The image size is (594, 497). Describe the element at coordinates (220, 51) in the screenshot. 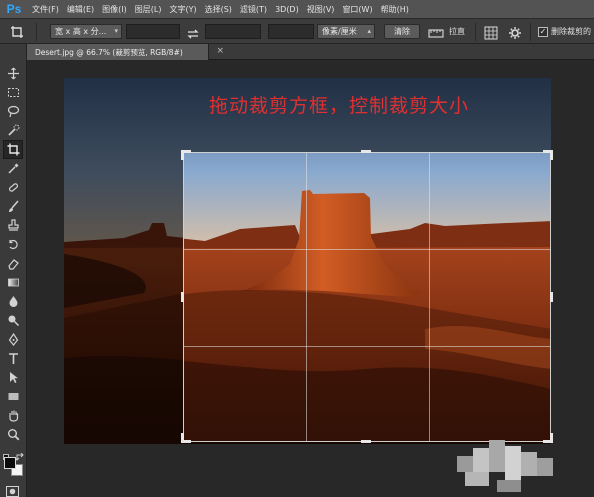

I see `close-icon: ×` at that location.